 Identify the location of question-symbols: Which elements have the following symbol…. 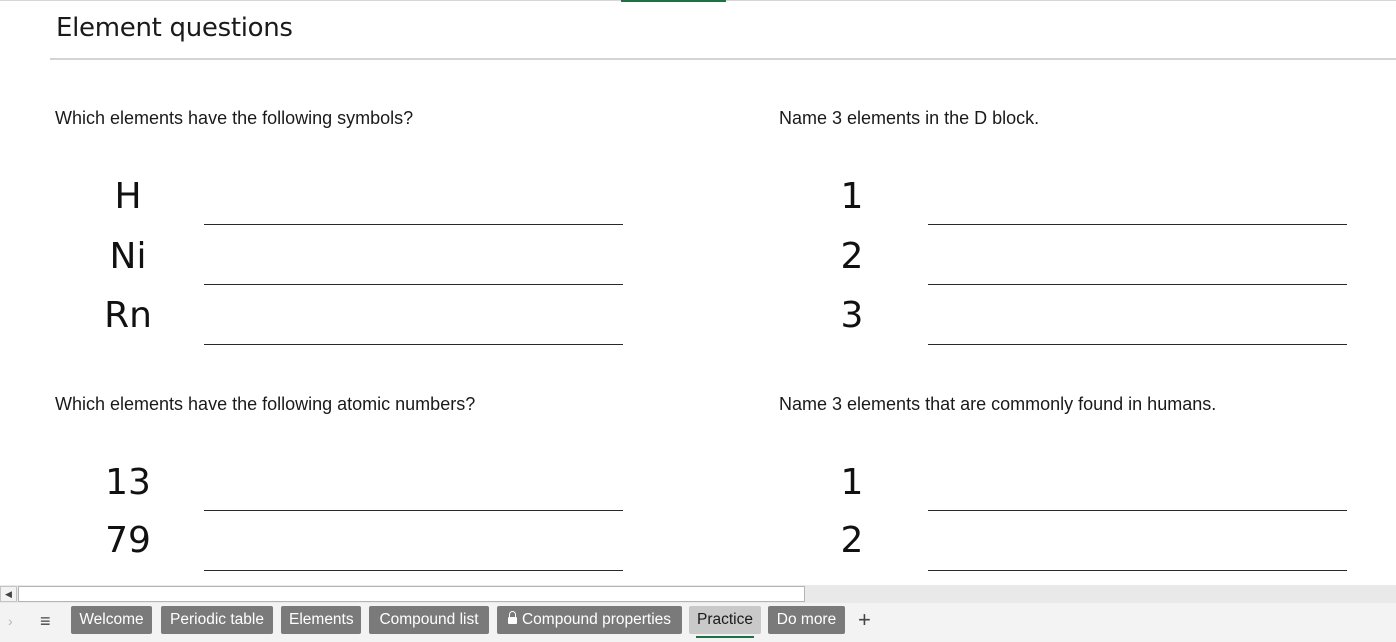
(234, 118).